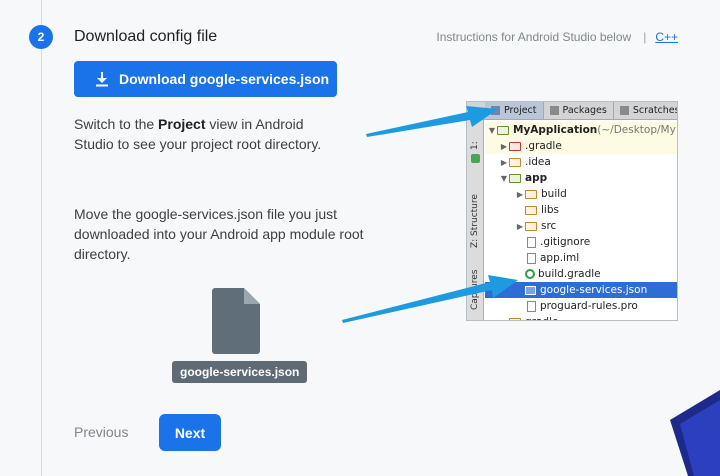  Describe the element at coordinates (430, 214) in the screenshot. I see `pointer-arrows` at that location.